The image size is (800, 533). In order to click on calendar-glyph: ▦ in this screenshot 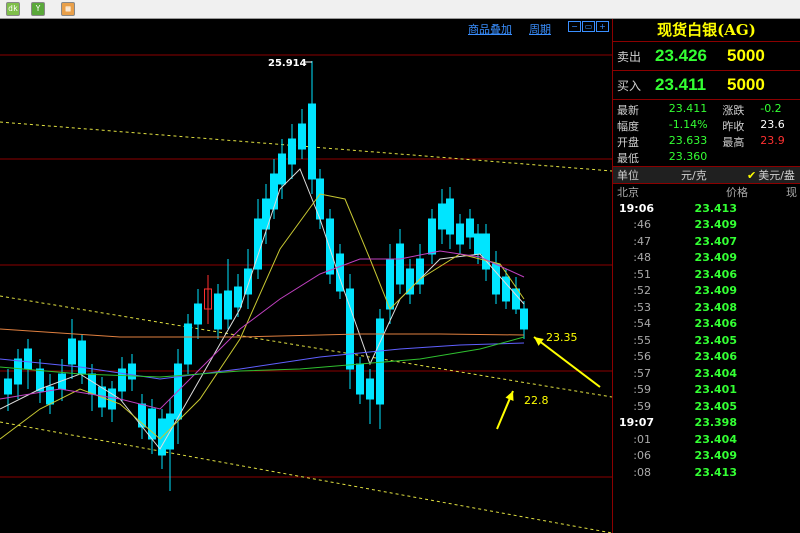, I will do `click(68, 8)`.